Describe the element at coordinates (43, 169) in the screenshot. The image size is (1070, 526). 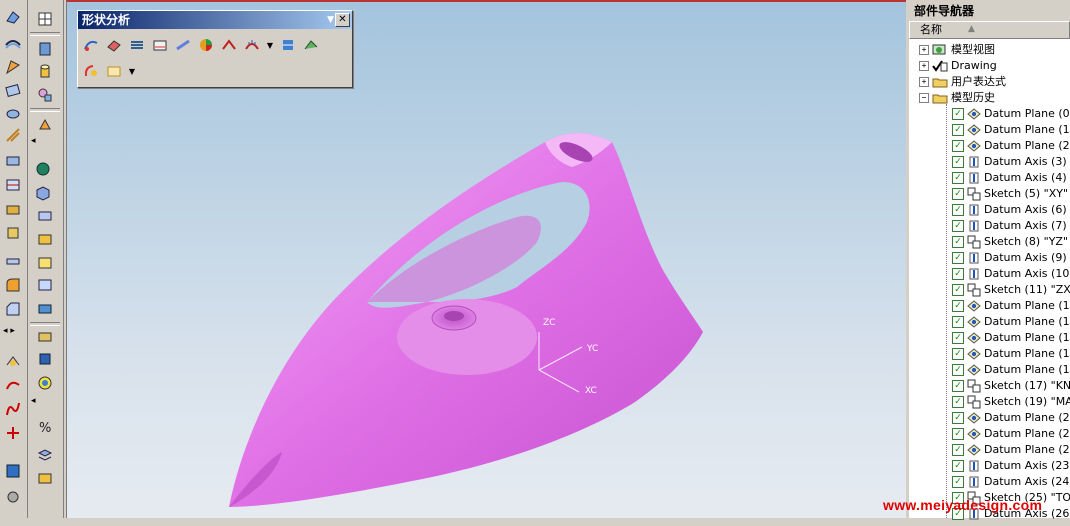
I see `feature-icon` at that location.